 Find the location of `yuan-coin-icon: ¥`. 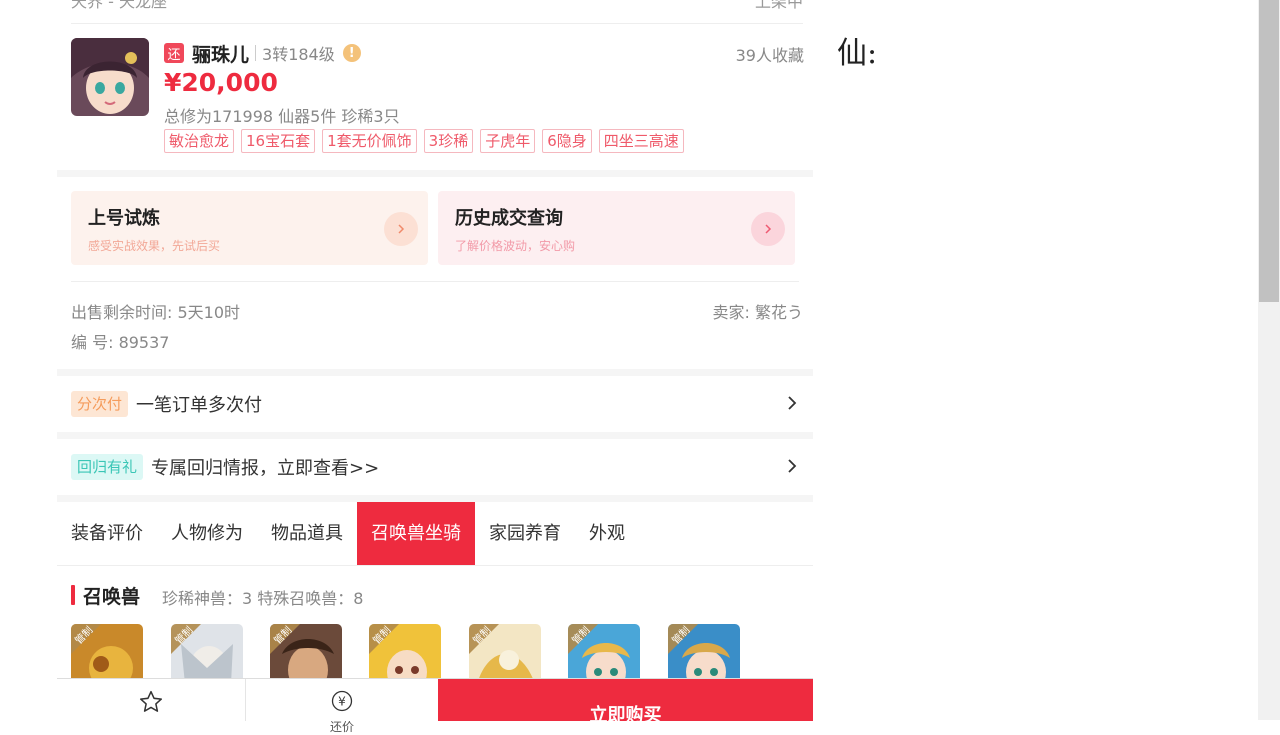

yuan-coin-icon: ¥ is located at coordinates (342, 703).